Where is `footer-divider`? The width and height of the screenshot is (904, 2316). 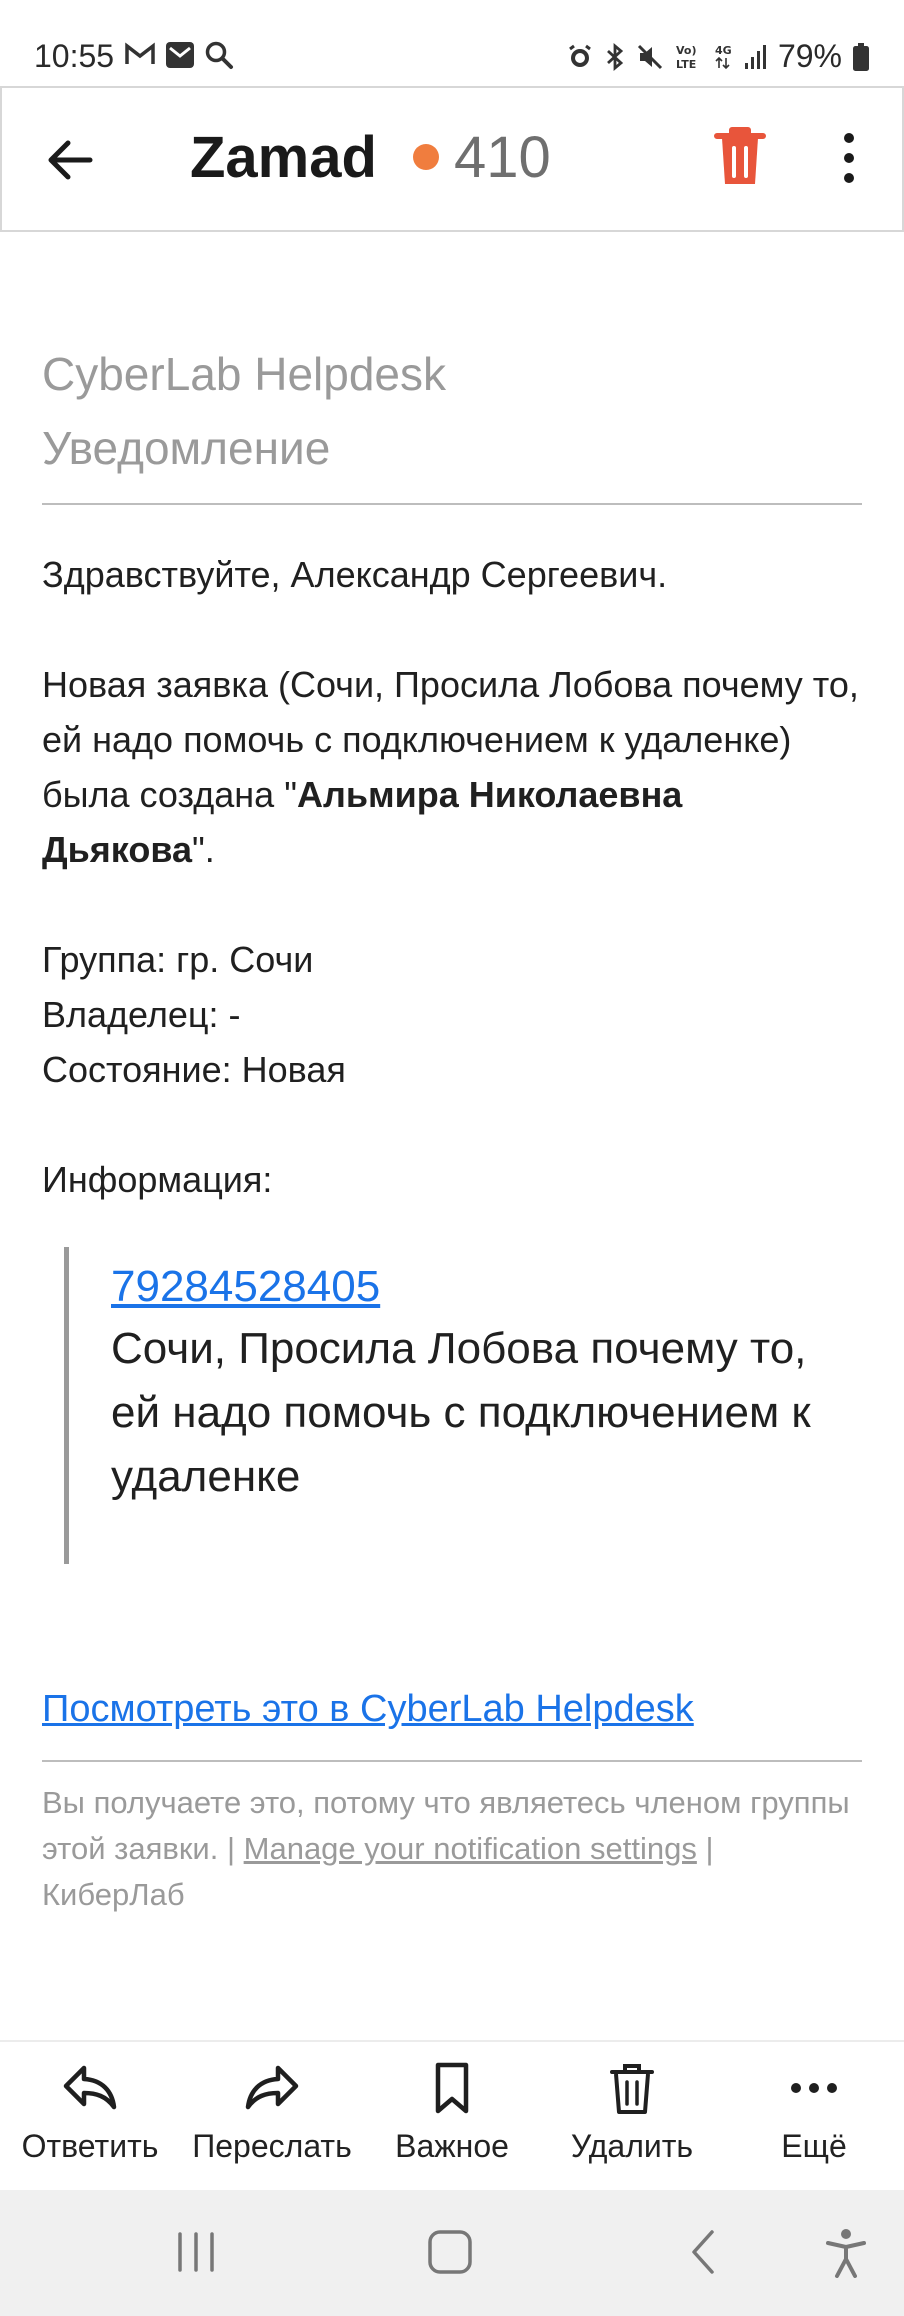
footer-divider is located at coordinates (452, 1761).